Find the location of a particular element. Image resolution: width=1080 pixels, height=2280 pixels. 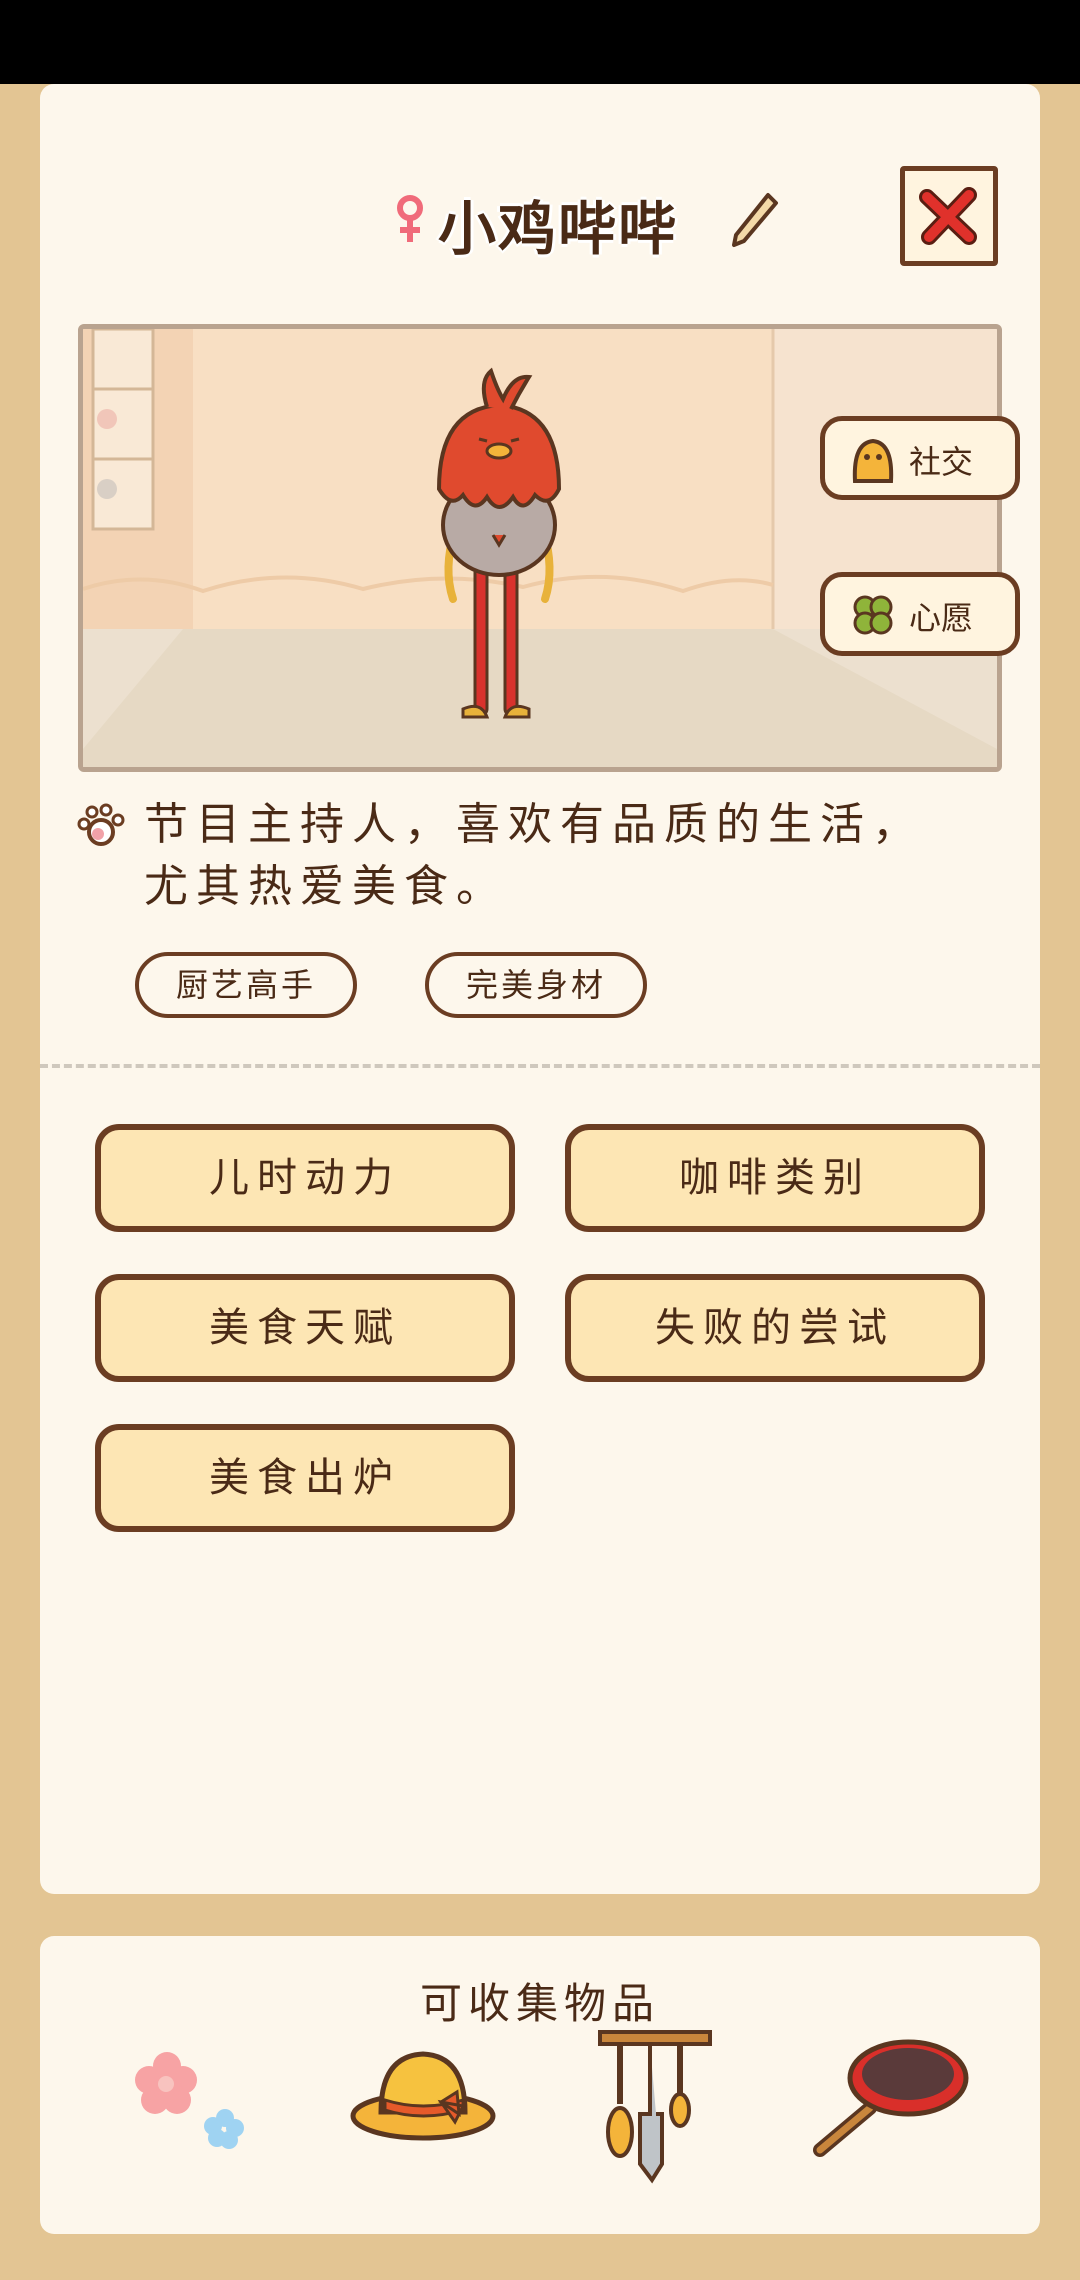

character-name: 小鸡哔哔 is located at coordinates (558, 229).